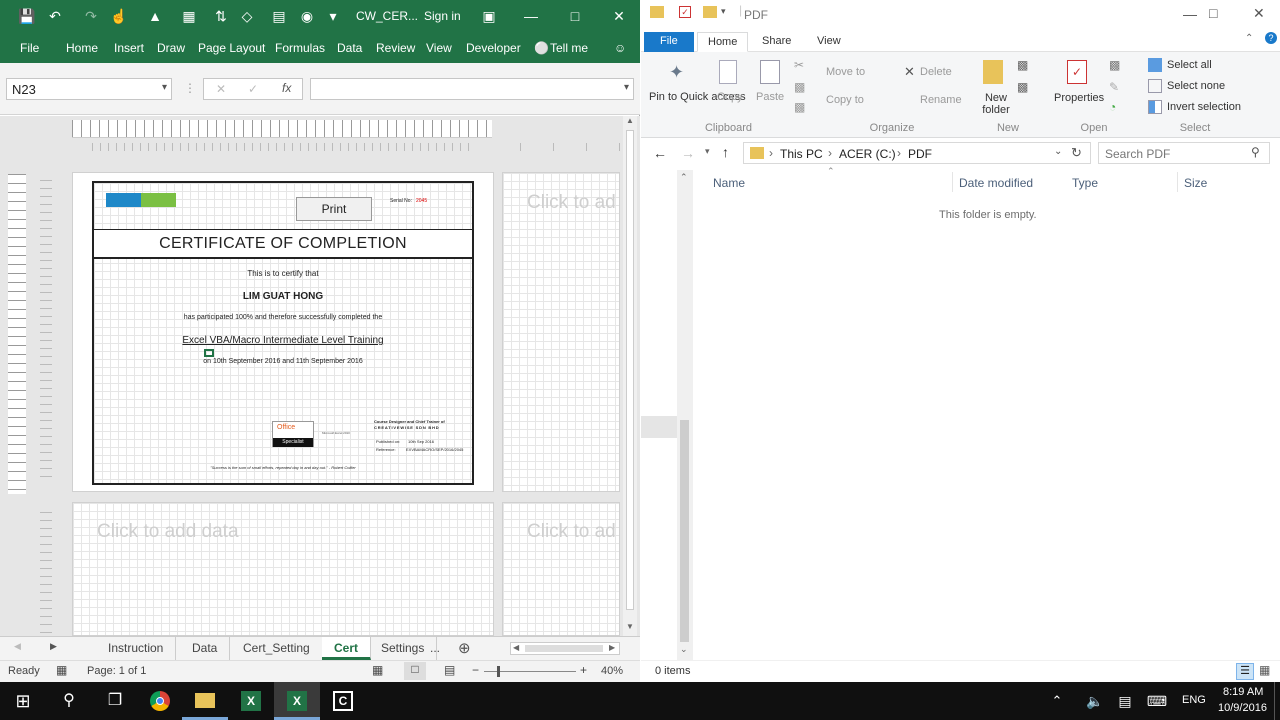 The height and width of the screenshot is (720, 1280). Describe the element at coordinates (684, 531) in the screenshot. I see `nav-scrollbar-thumb` at that location.